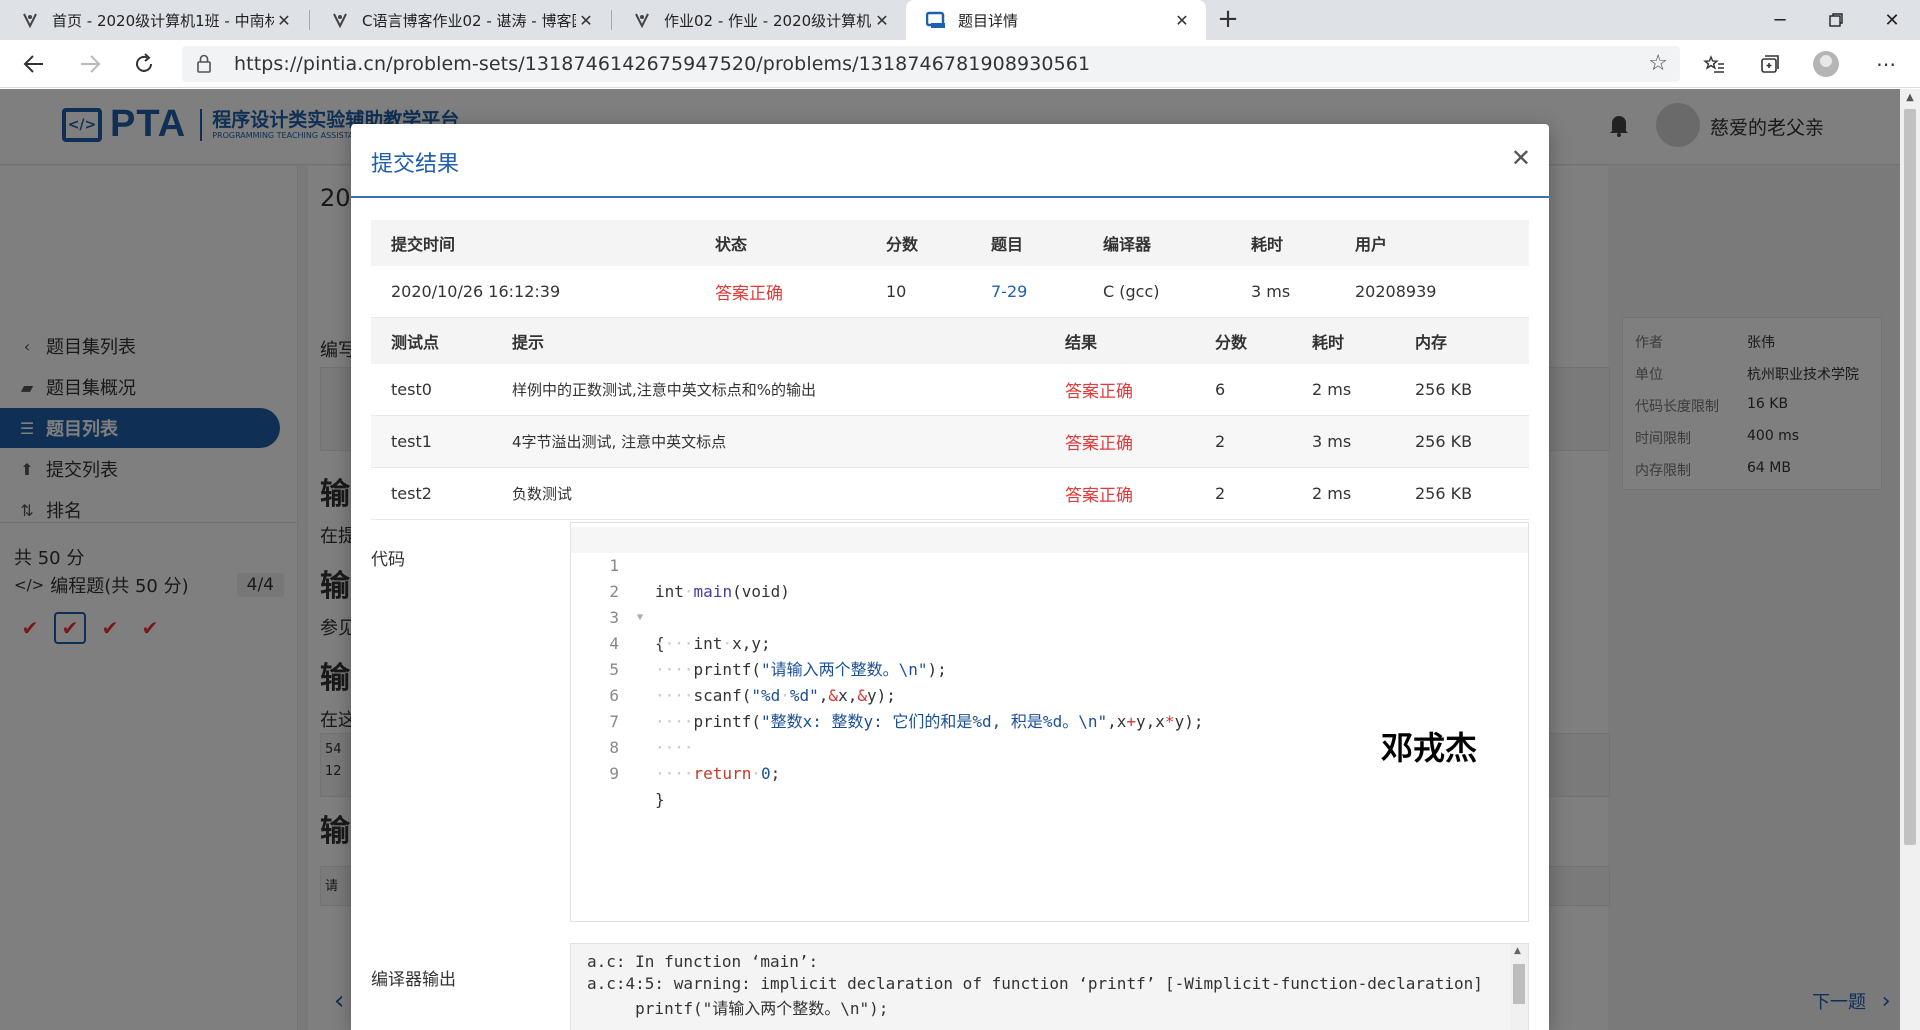  What do you see at coordinates (1131, 291) in the screenshot?
I see `compiler-value: C (gcc)` at bounding box center [1131, 291].